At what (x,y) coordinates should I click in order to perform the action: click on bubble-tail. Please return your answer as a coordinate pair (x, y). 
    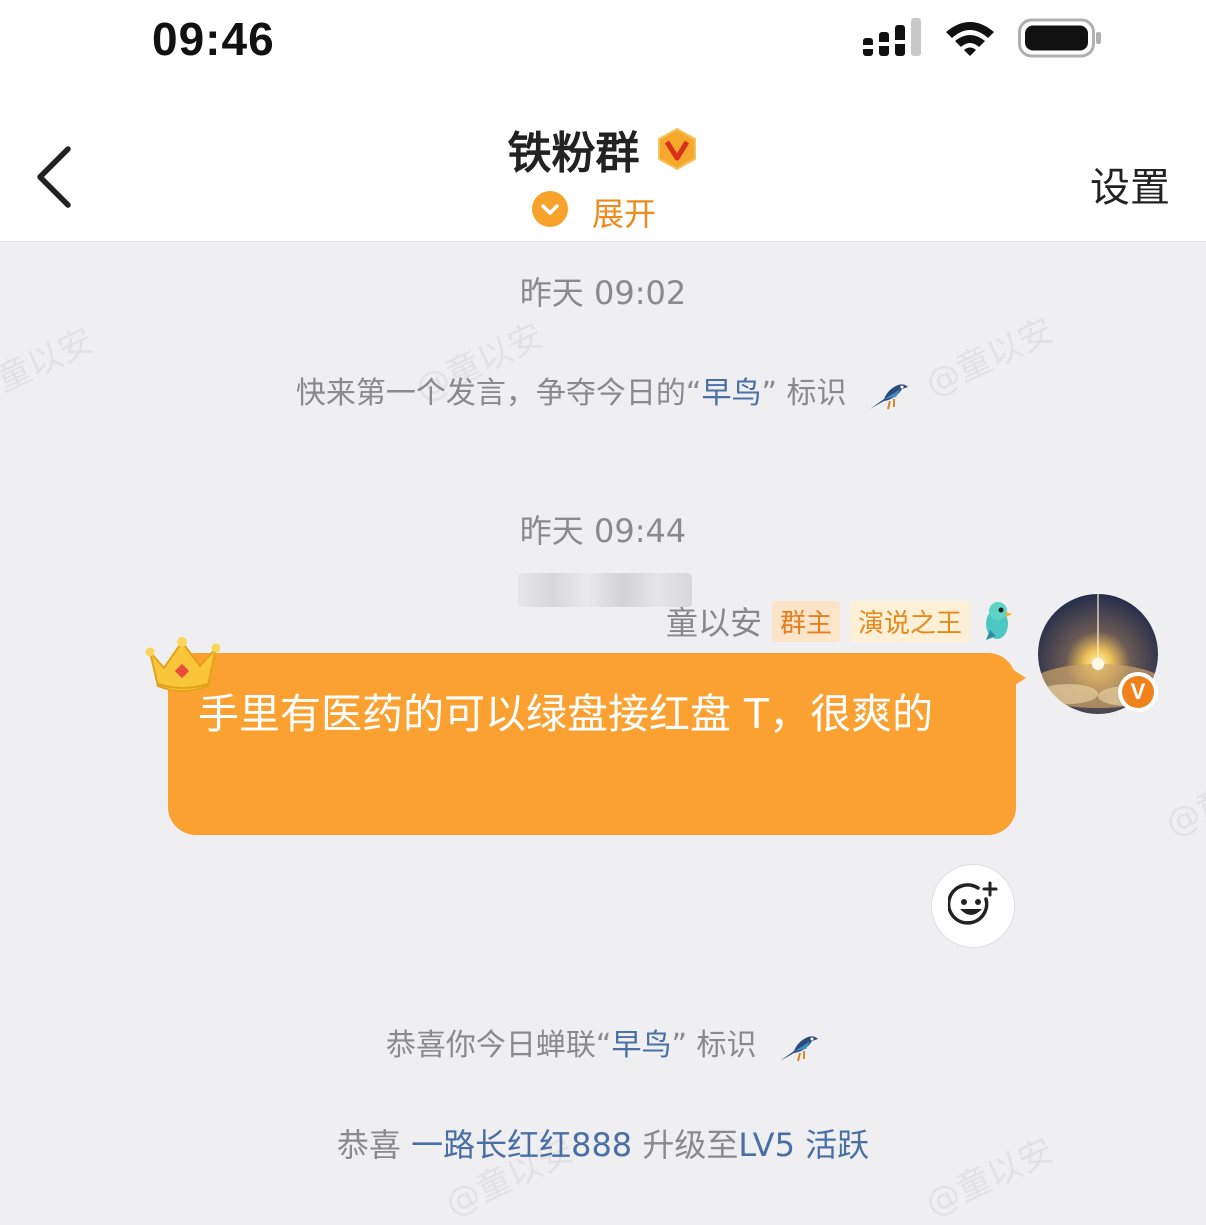
    Looking at the image, I should click on (1015, 678).